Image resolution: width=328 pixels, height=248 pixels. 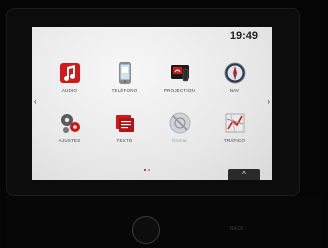 What do you see at coordinates (124, 123) in the screenshot?
I see `text-message-icon` at bounding box center [124, 123].